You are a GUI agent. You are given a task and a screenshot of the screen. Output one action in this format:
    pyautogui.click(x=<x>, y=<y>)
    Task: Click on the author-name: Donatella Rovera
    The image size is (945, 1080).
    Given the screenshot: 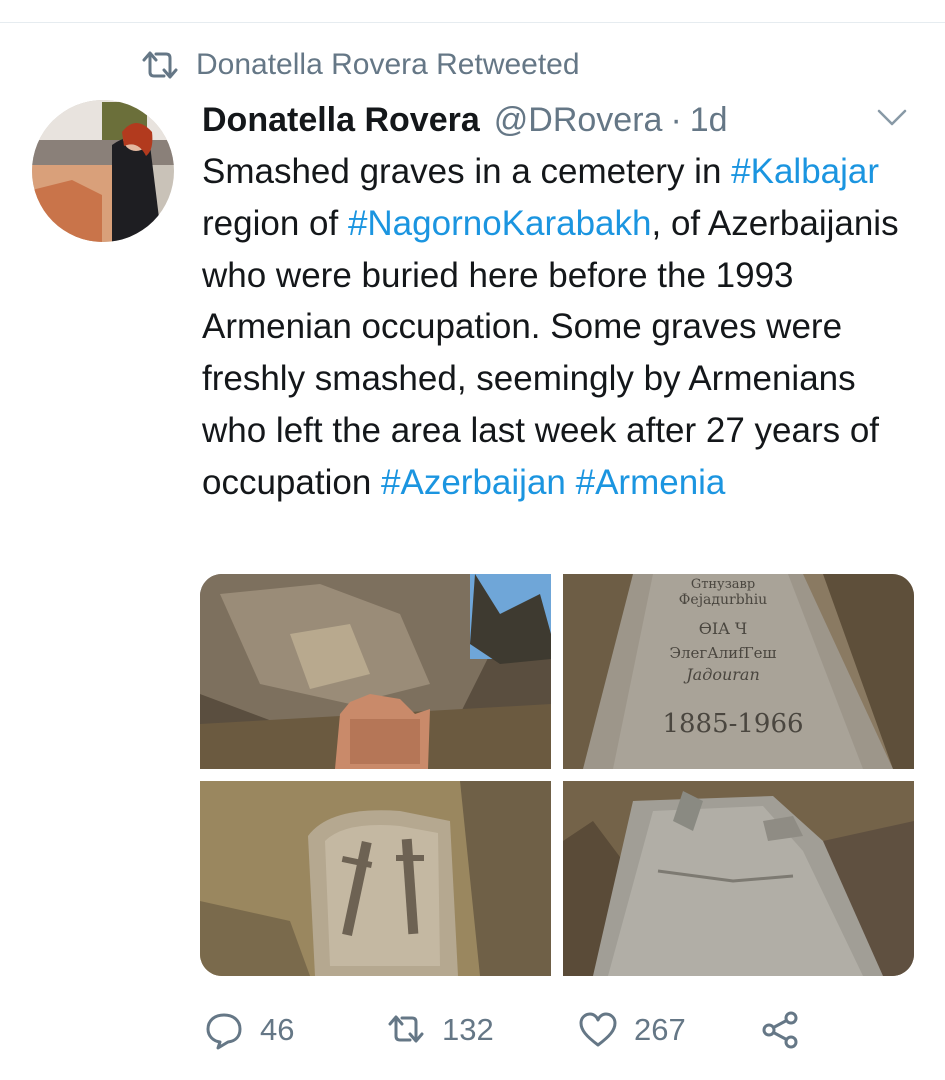 What is the action you would take?
    pyautogui.click(x=341, y=120)
    